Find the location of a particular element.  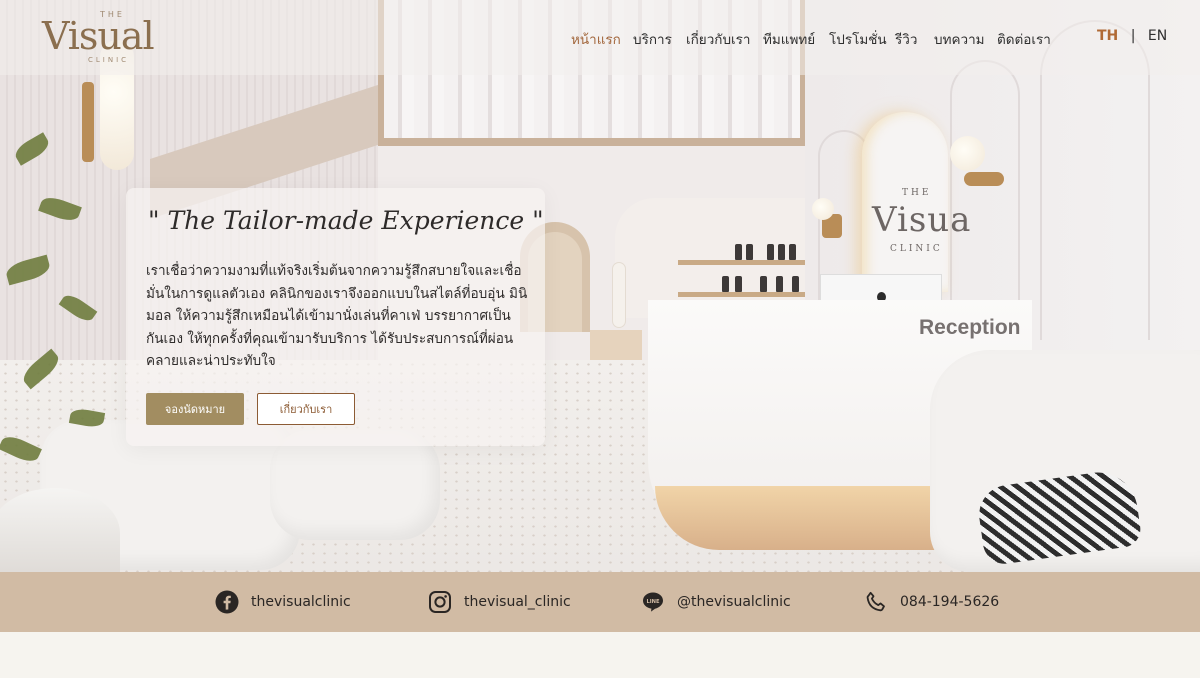

wall-logo-text: Visua is located at coordinates (922, 220).